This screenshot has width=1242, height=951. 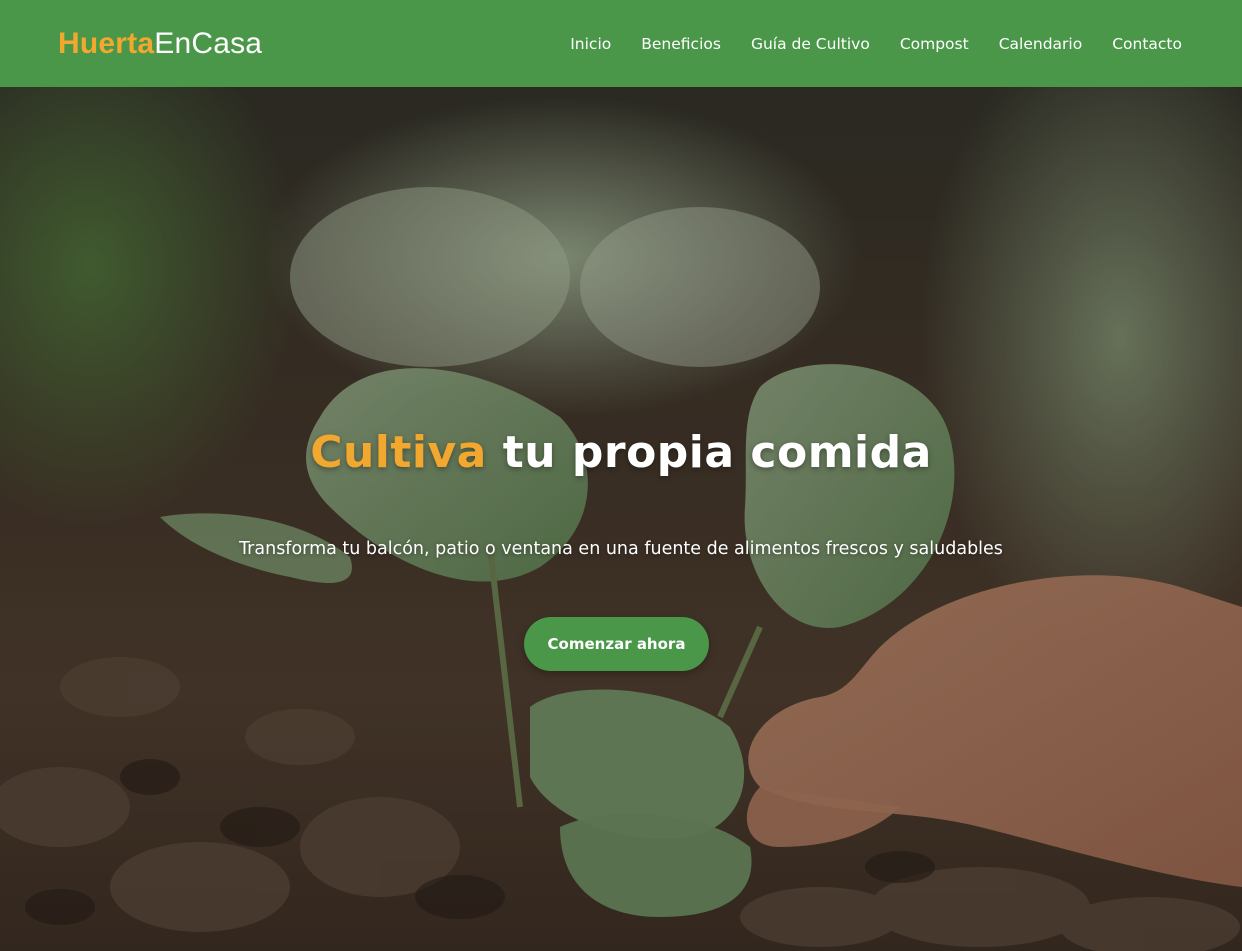 I want to click on logo-rest-text: EnCasa, so click(x=208, y=43).